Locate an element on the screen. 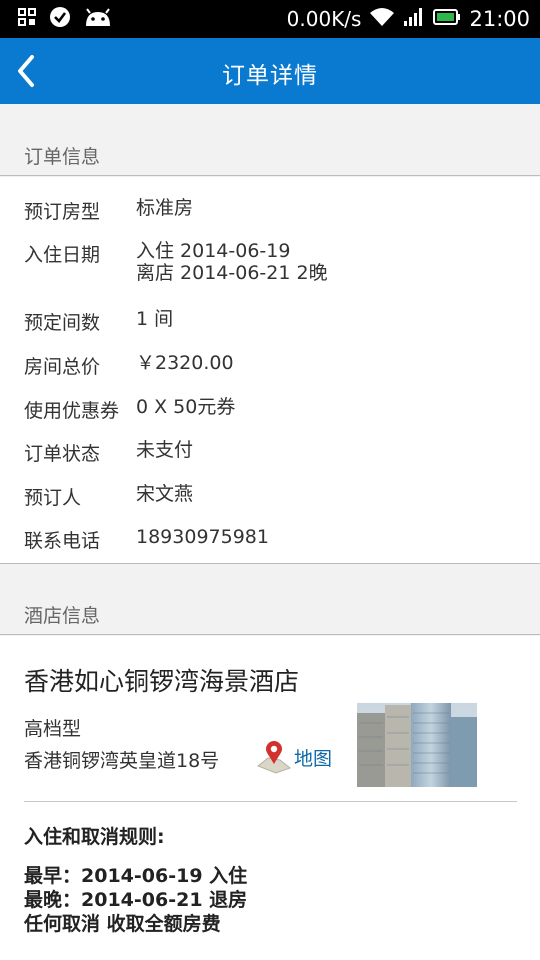 The image size is (540, 960). row-phone: 联系电话 18930975981 is located at coordinates (146, 539).